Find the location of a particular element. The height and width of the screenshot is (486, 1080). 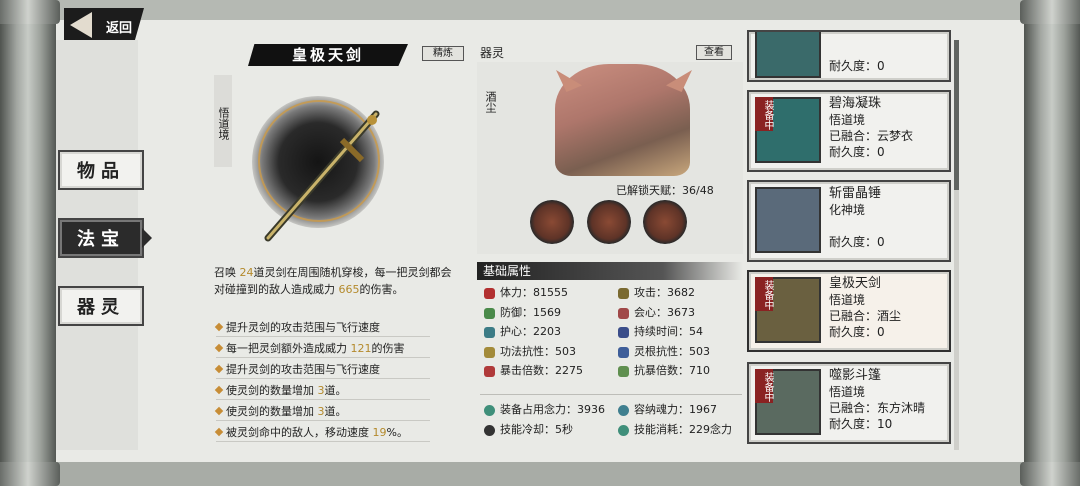

attribute-item: 技能冷却：5秒 is located at coordinates (528, 430).